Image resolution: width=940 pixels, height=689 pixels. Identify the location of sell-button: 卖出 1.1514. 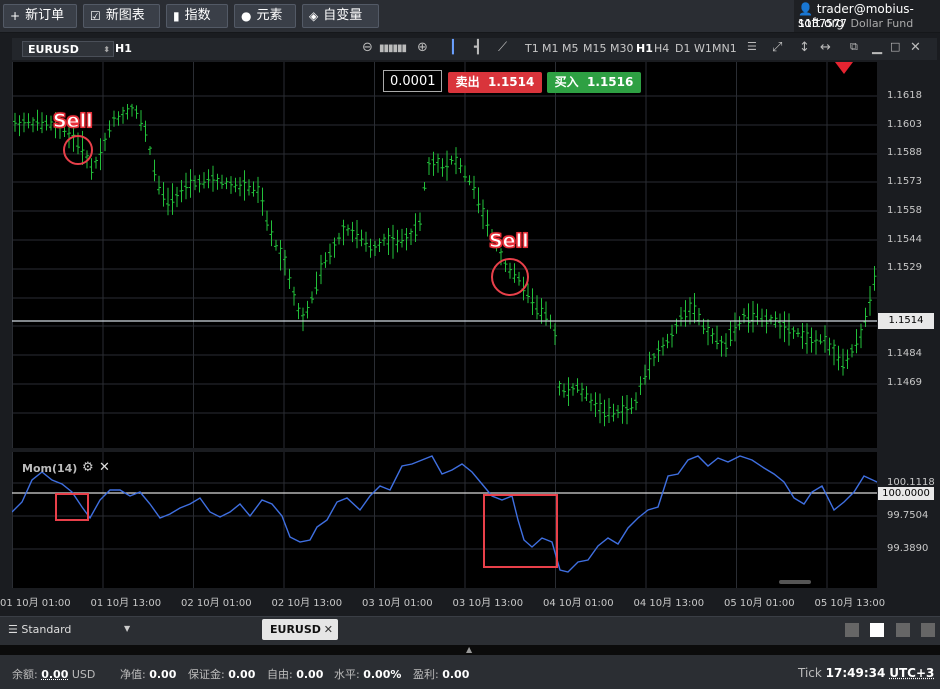
(495, 82).